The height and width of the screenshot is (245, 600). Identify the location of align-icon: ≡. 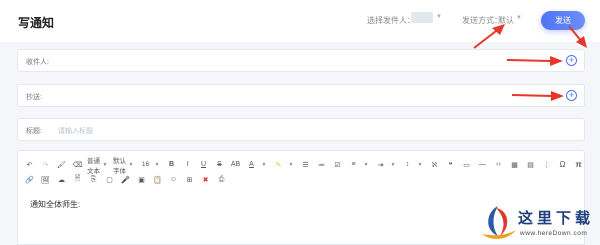
(353, 164).